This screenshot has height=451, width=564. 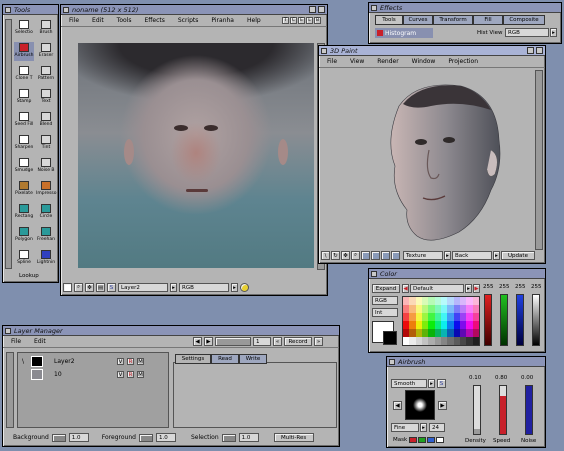 What do you see at coordinates (529, 410) in the screenshot?
I see `noise-slider` at bounding box center [529, 410].